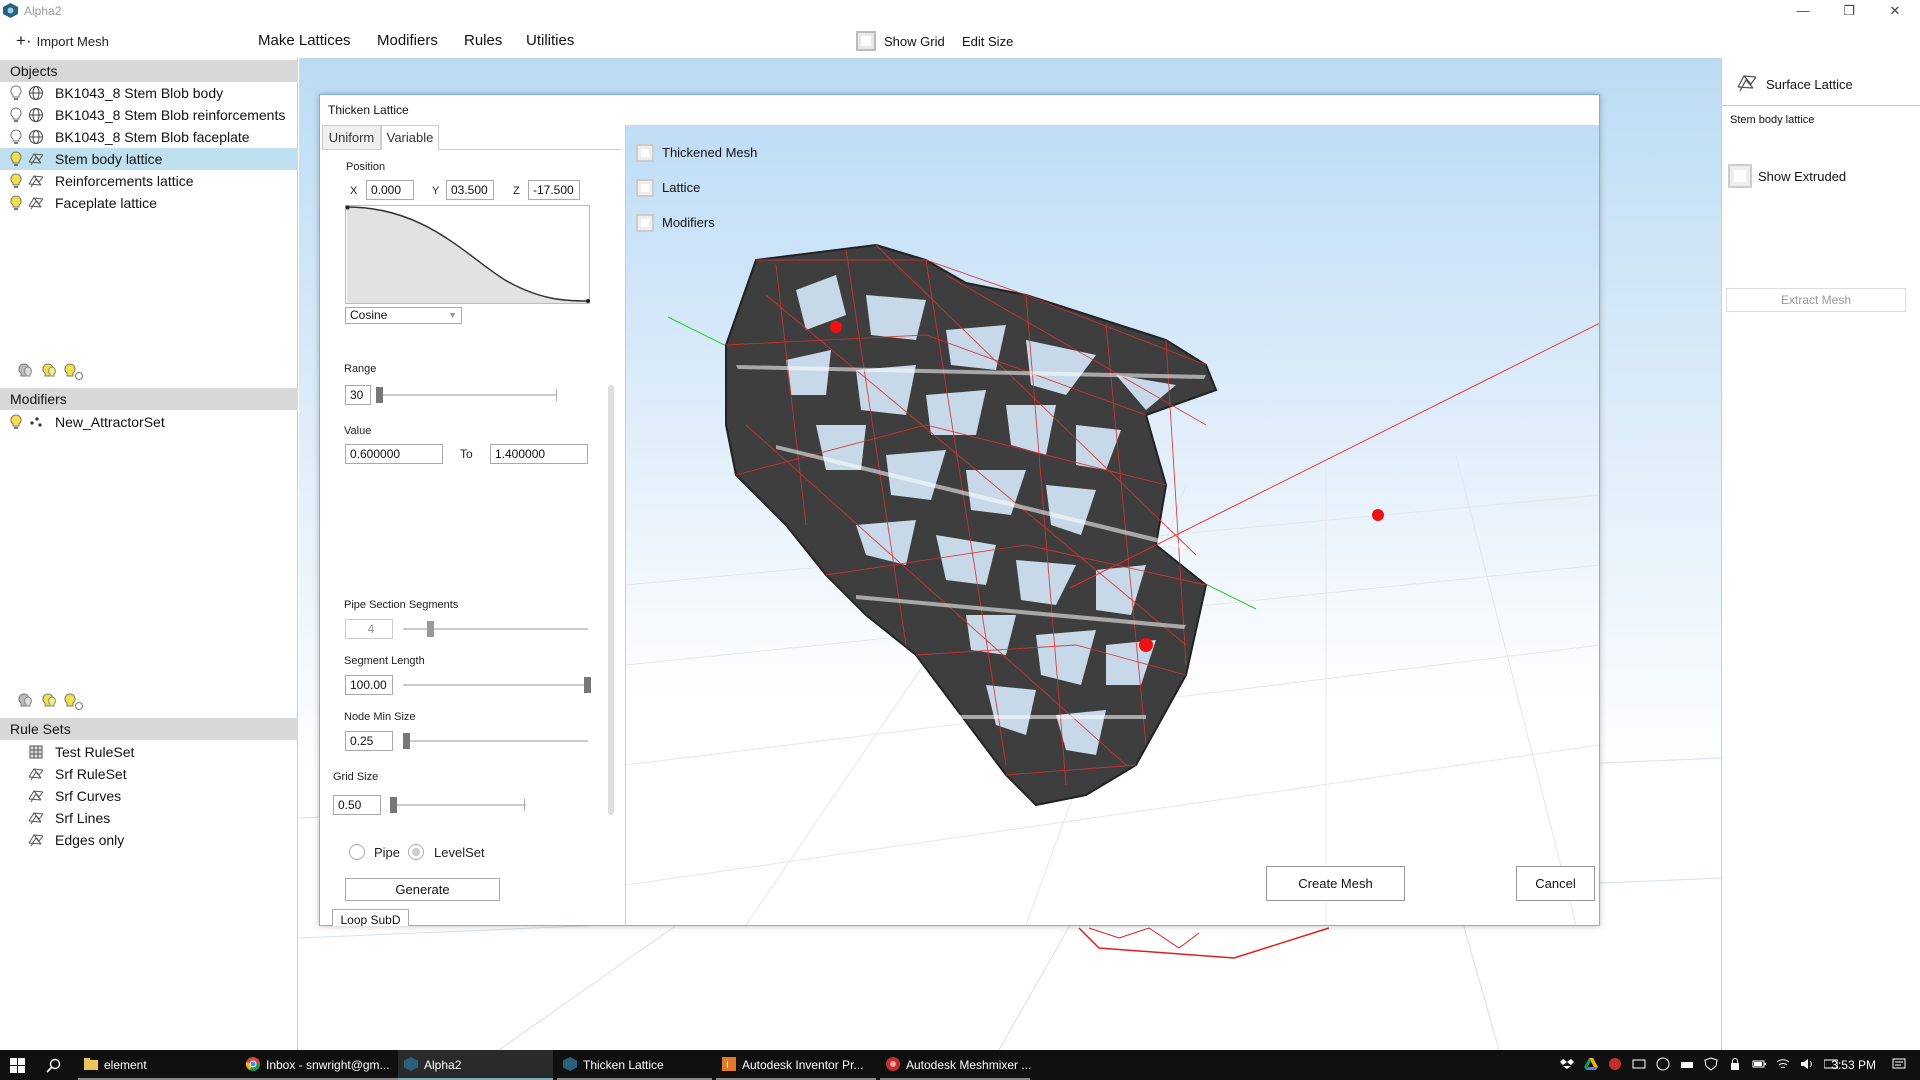 The width and height of the screenshot is (1920, 1080). Describe the element at coordinates (357, 852) in the screenshot. I see `pipe-radio` at that location.